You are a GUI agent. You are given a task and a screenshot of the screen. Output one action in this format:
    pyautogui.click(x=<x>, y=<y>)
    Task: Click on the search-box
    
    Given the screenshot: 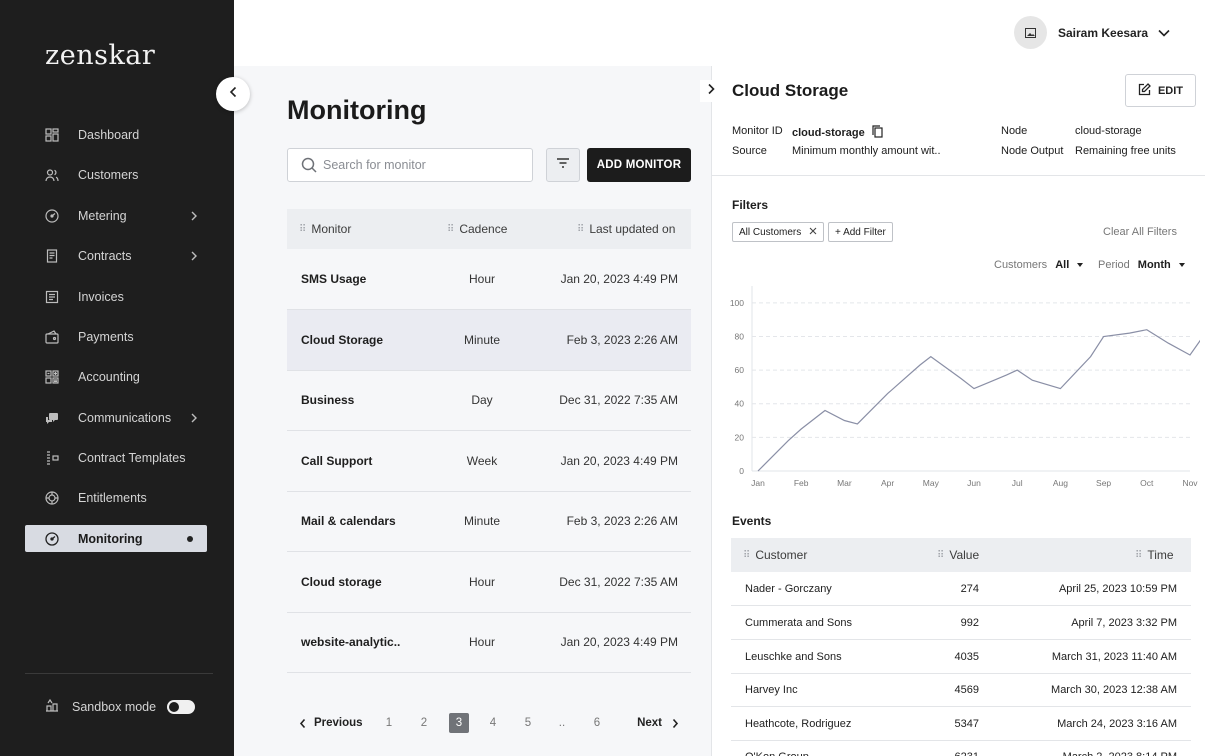 What is the action you would take?
    pyautogui.click(x=410, y=165)
    